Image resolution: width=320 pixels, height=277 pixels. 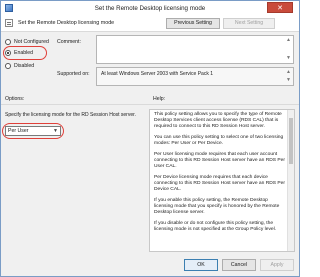 I want to click on supported-scroll-up-icon: ▲, so click(x=288, y=72).